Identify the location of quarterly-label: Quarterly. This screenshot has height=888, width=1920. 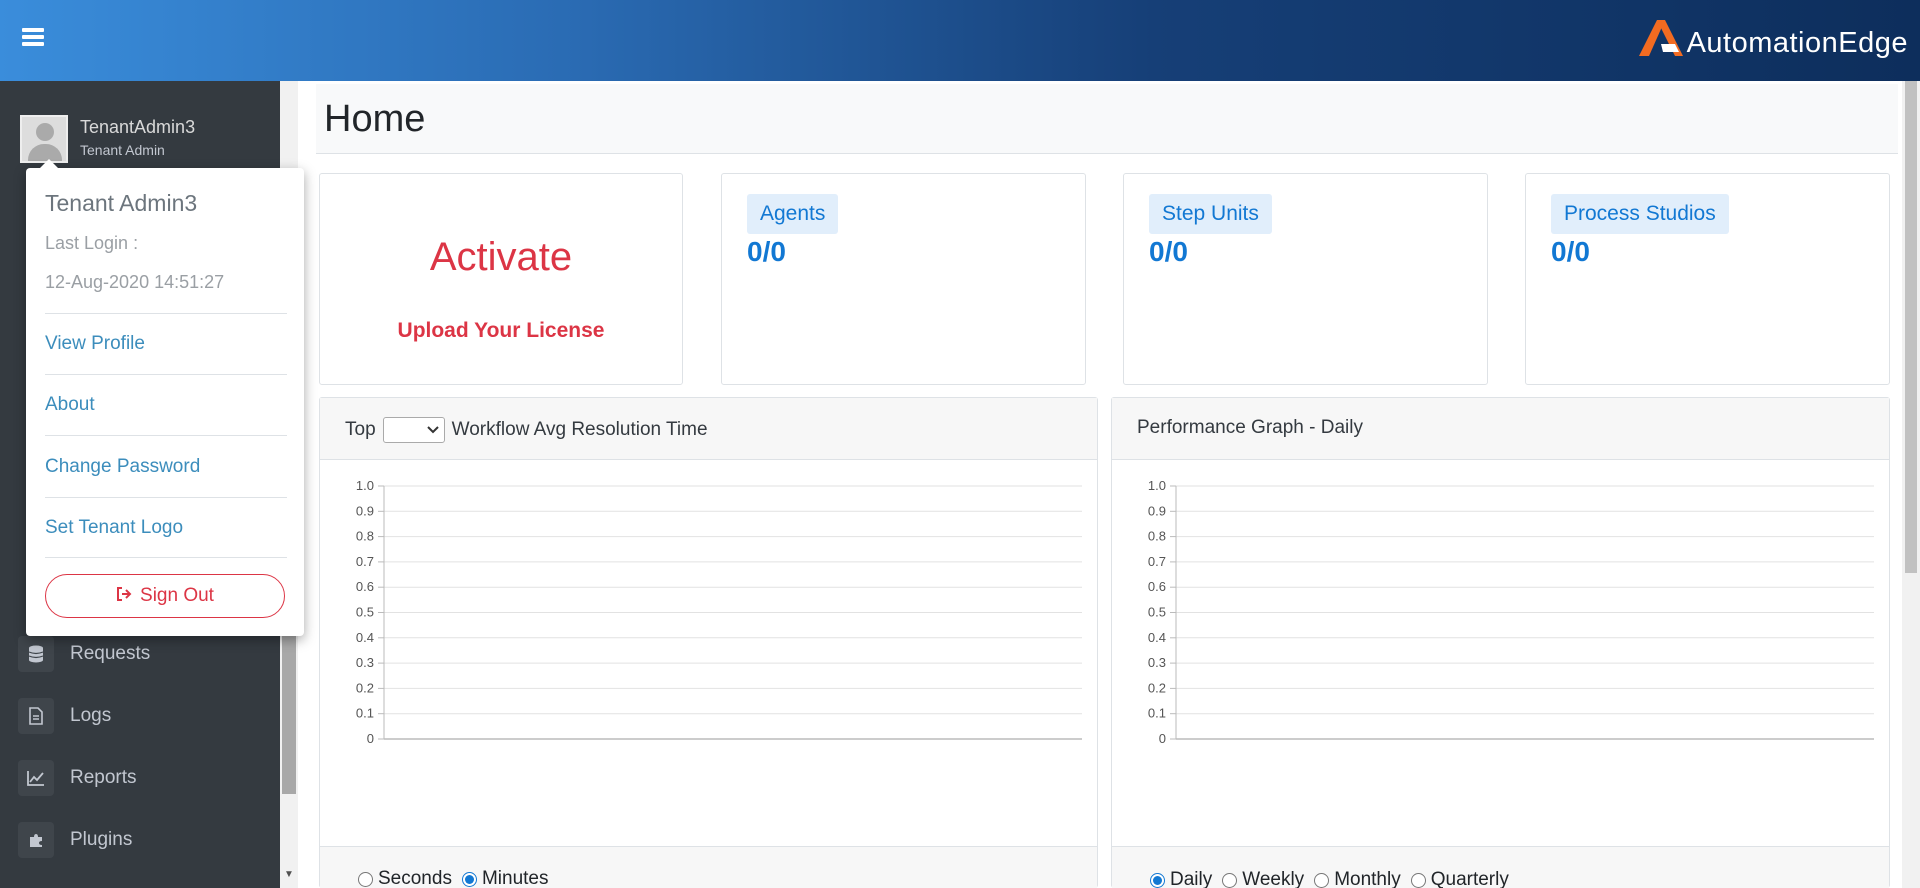
(1469, 878).